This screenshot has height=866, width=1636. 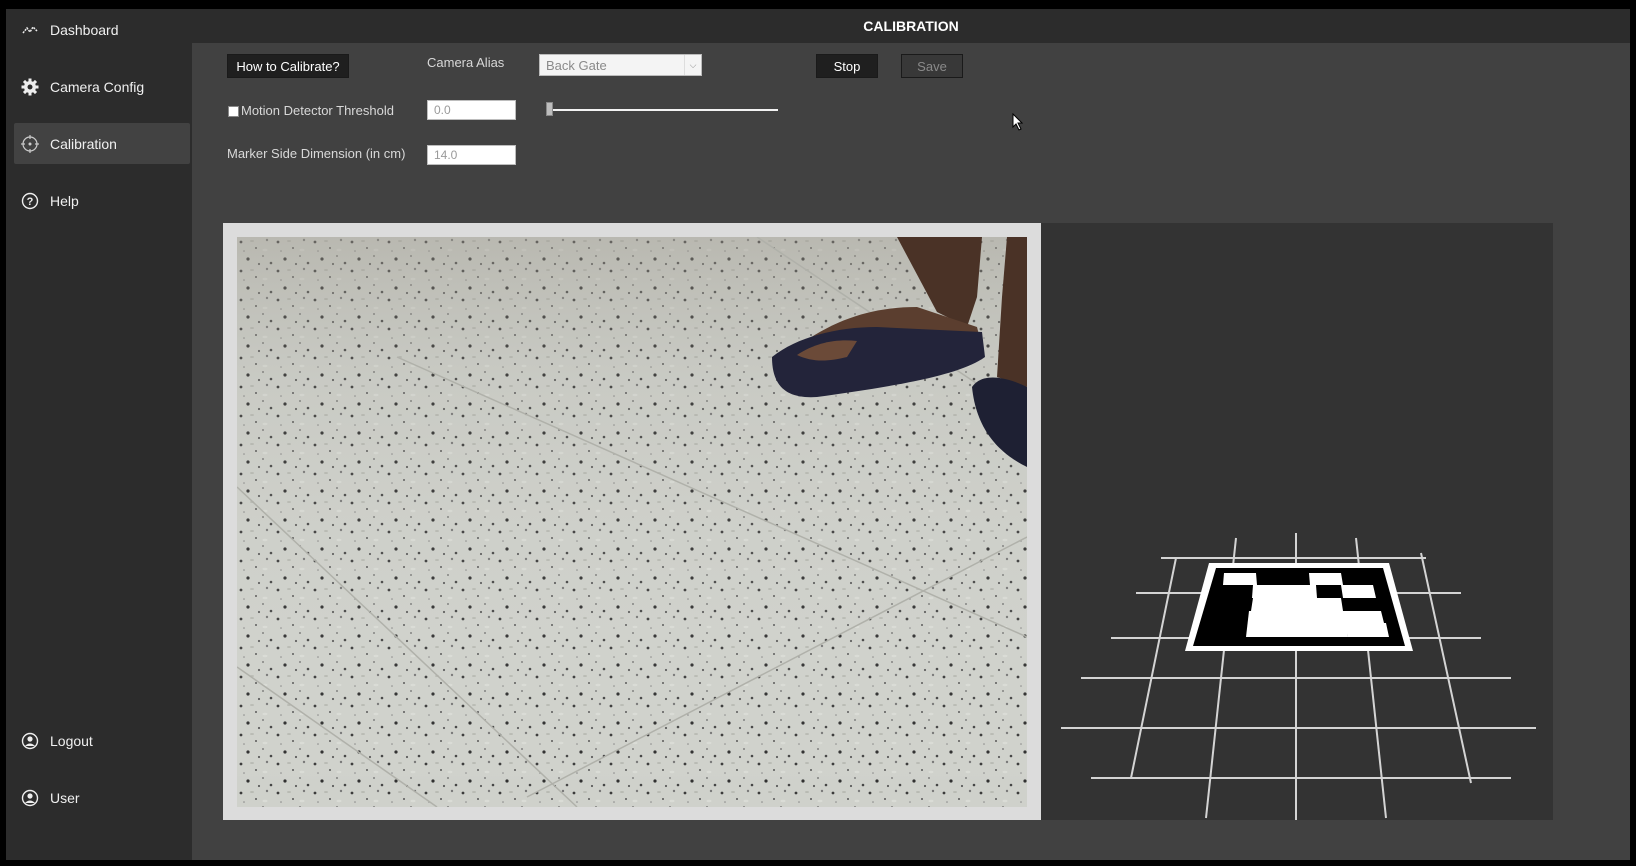 What do you see at coordinates (316, 153) in the screenshot?
I see `marker-dimension-label: Marker Side Dimension (in cm)` at bounding box center [316, 153].